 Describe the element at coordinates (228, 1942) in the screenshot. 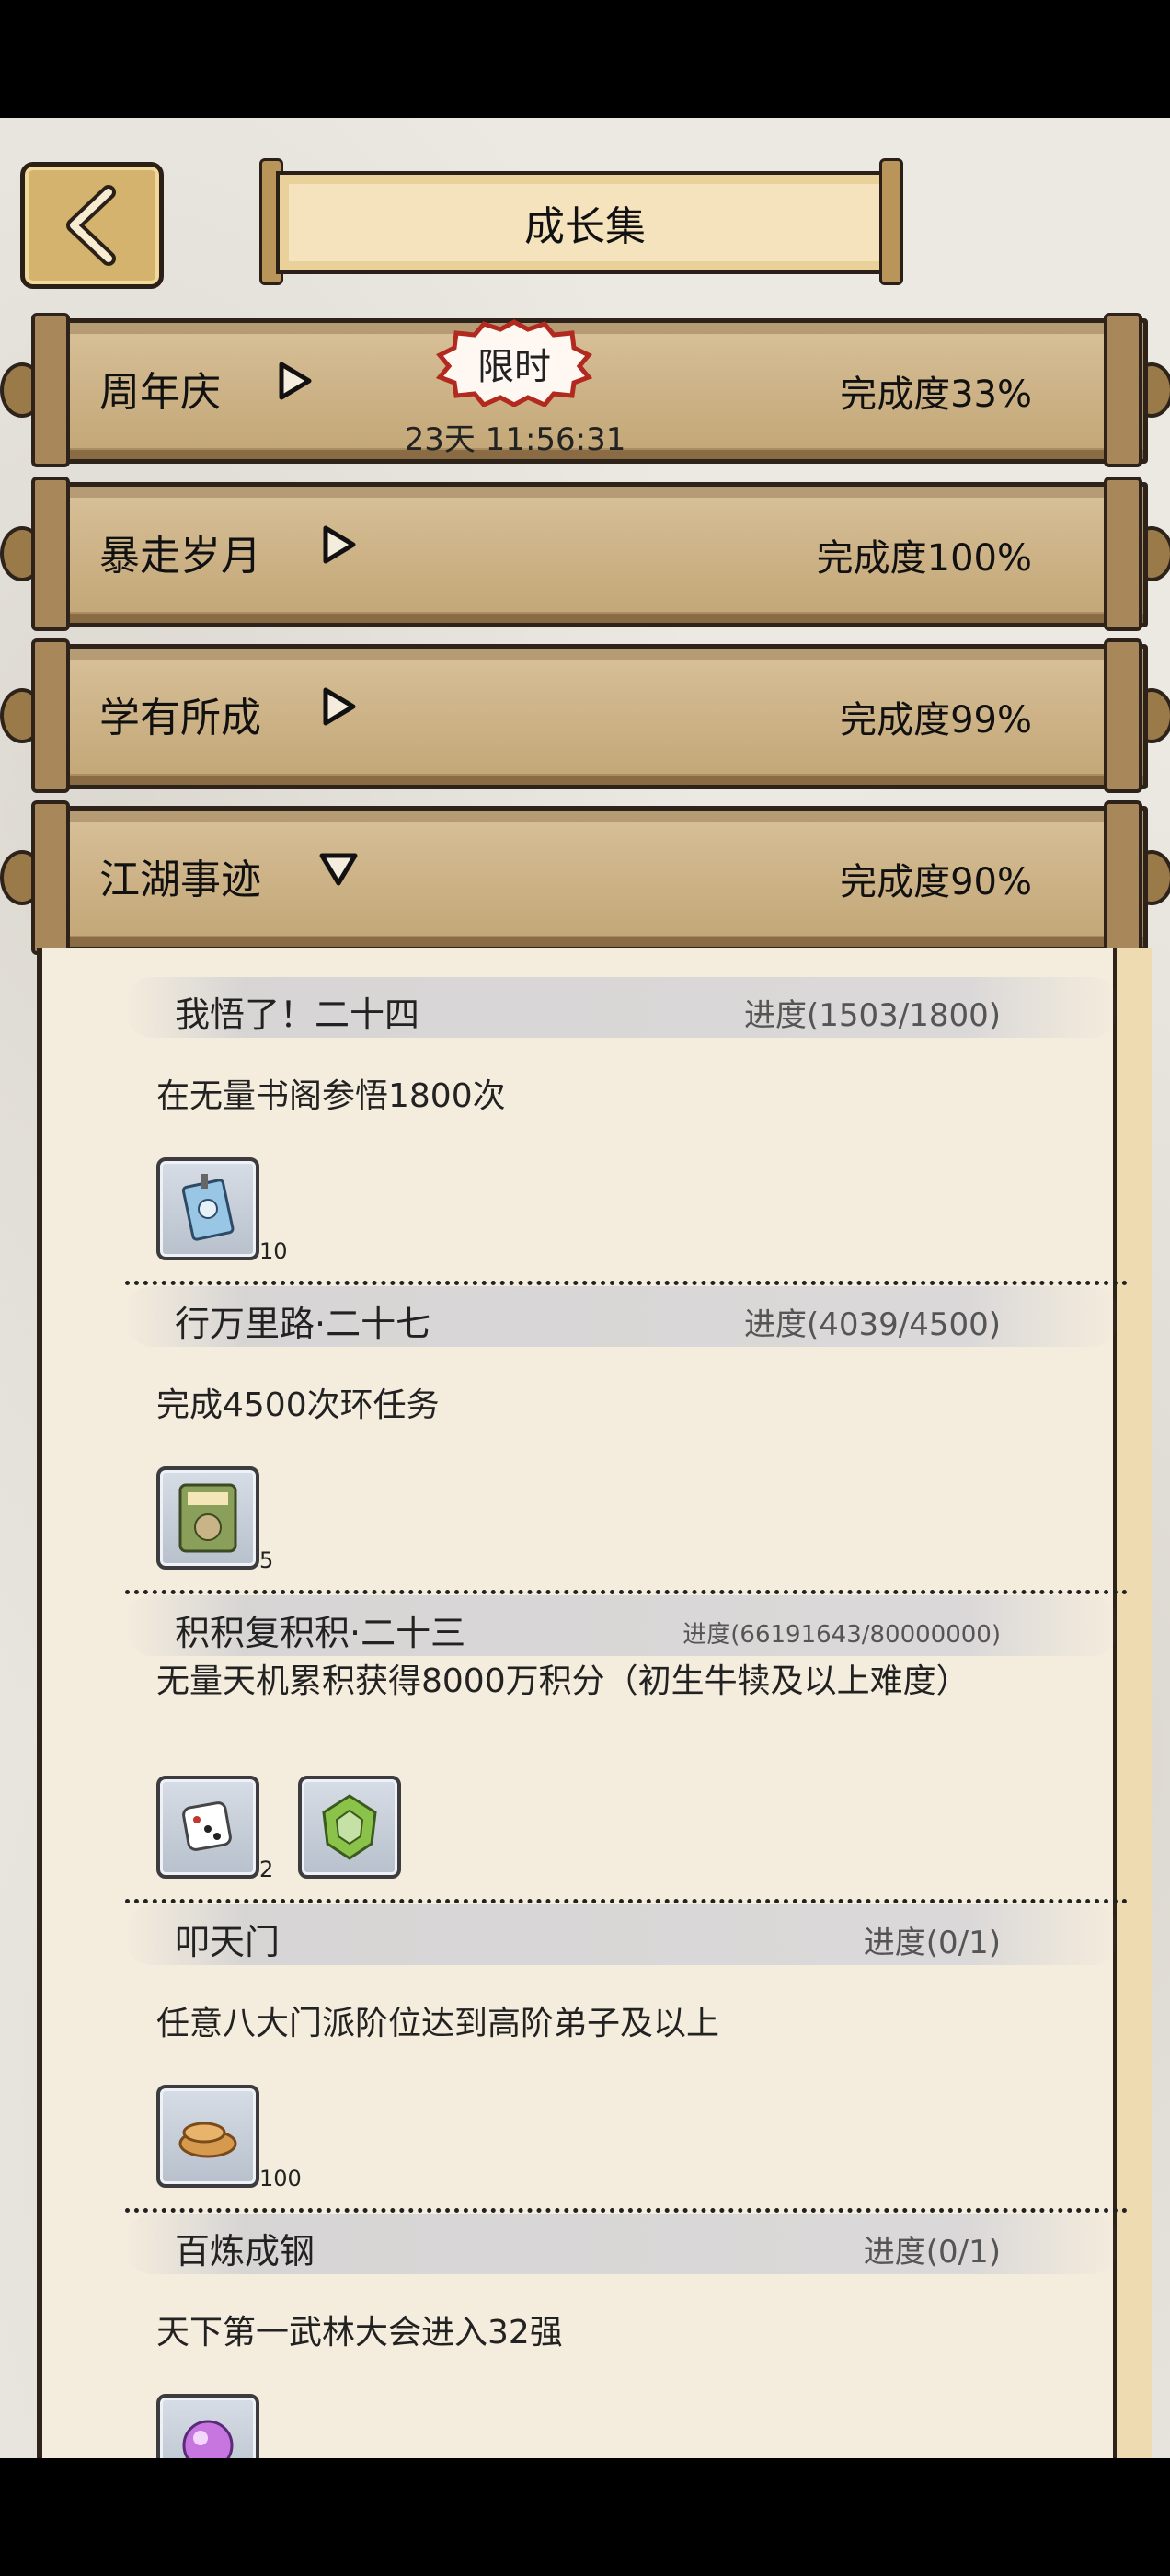

I see `task-name: 叩天门` at that location.